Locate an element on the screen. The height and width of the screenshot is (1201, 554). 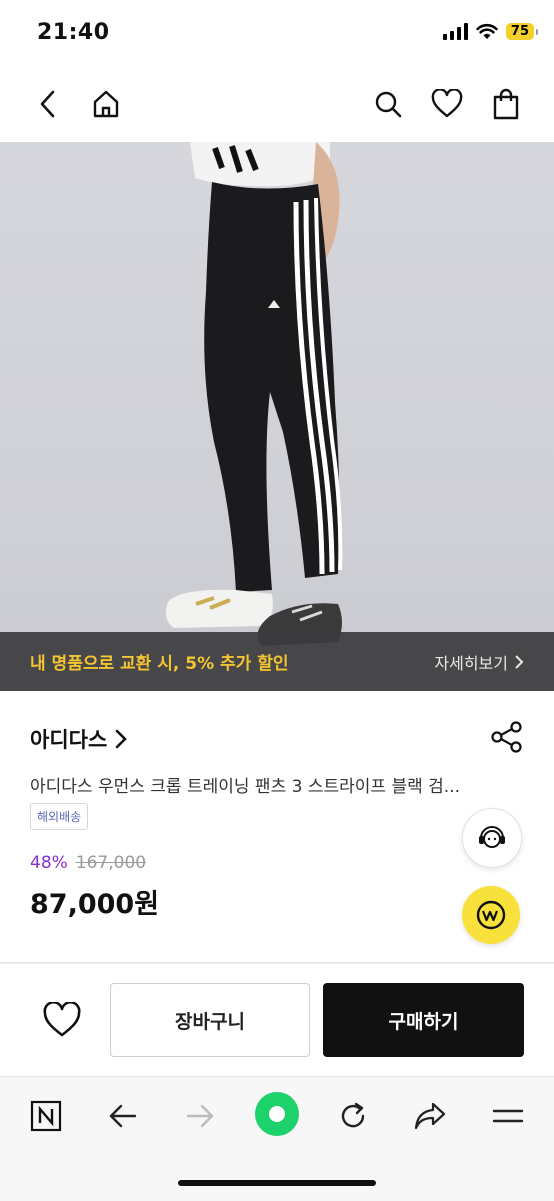
browser-share-button is located at coordinates (430, 1116).